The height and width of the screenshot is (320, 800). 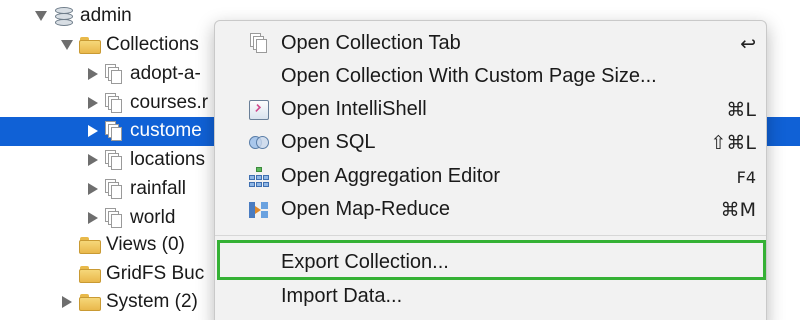 What do you see at coordinates (64, 16) in the screenshot?
I see `database-icon` at bounding box center [64, 16].